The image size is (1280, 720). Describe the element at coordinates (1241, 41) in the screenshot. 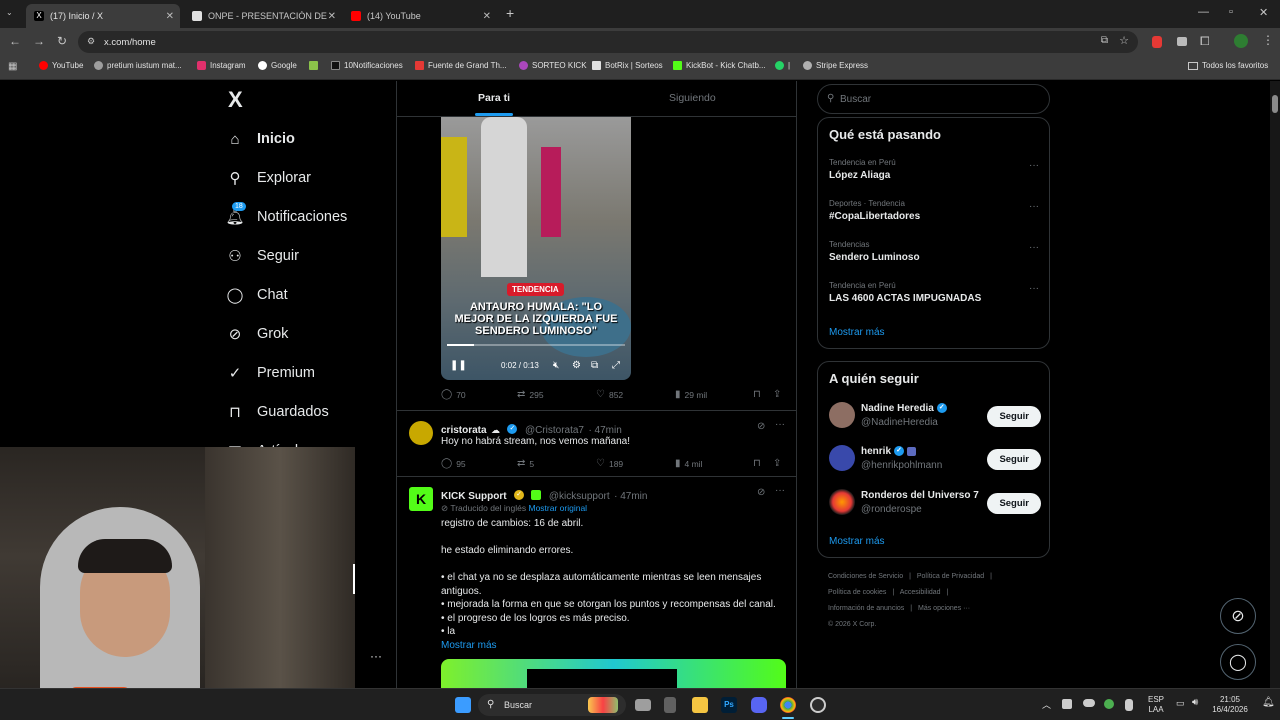

I see `profile-avatar` at that location.